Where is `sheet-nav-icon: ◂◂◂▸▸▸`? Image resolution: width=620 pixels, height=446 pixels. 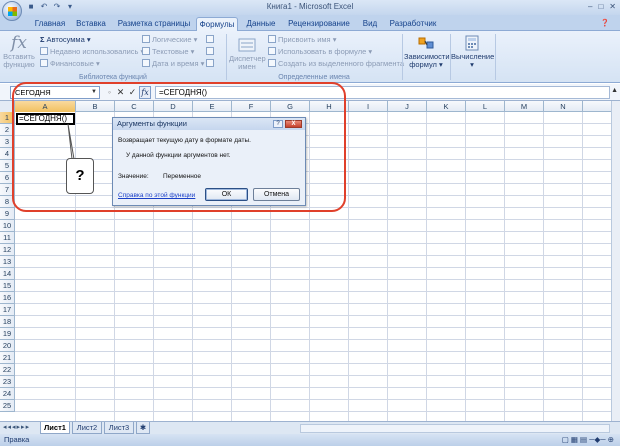 sheet-nav-icon: ◂◂◂▸▸▸ is located at coordinates (16, 427).